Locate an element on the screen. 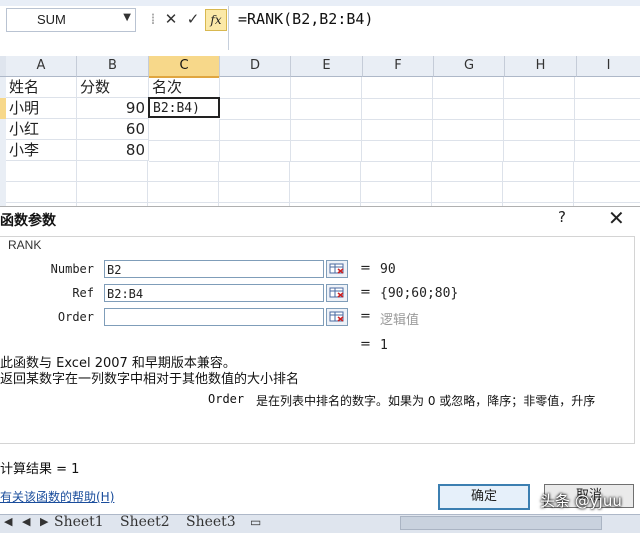  name-box: SUM ▼ is located at coordinates (71, 20).